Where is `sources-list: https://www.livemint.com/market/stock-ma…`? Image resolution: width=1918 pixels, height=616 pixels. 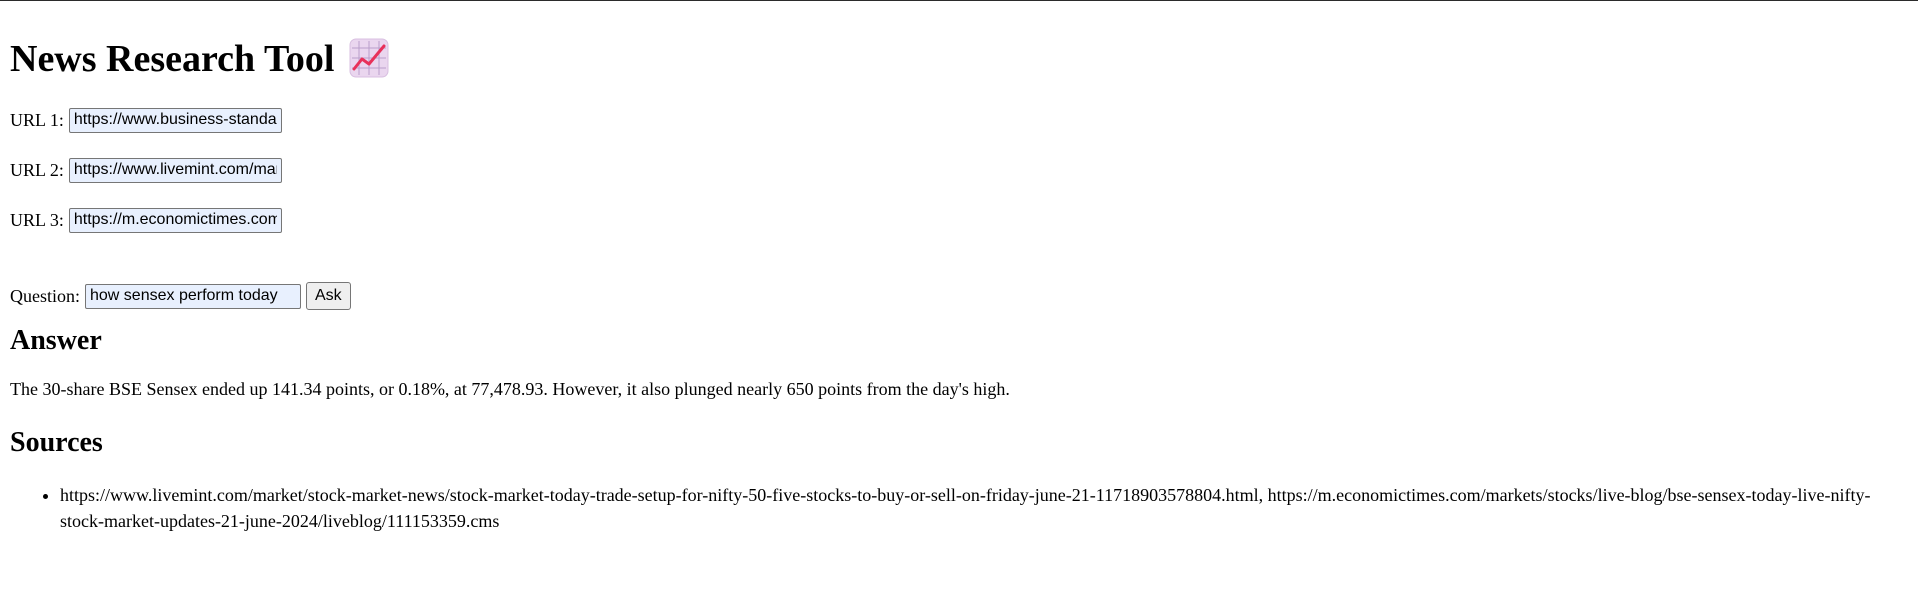 sources-list: https://www.livemint.com/market/stock-ma… is located at coordinates (959, 508).